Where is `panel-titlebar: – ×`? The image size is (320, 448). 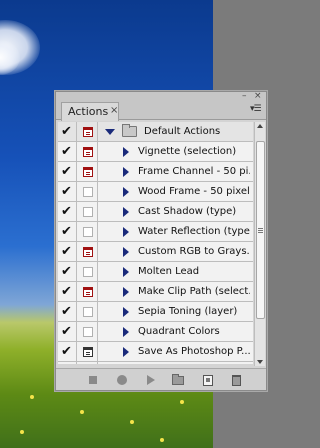 panel-titlebar: – × is located at coordinates (161, 96).